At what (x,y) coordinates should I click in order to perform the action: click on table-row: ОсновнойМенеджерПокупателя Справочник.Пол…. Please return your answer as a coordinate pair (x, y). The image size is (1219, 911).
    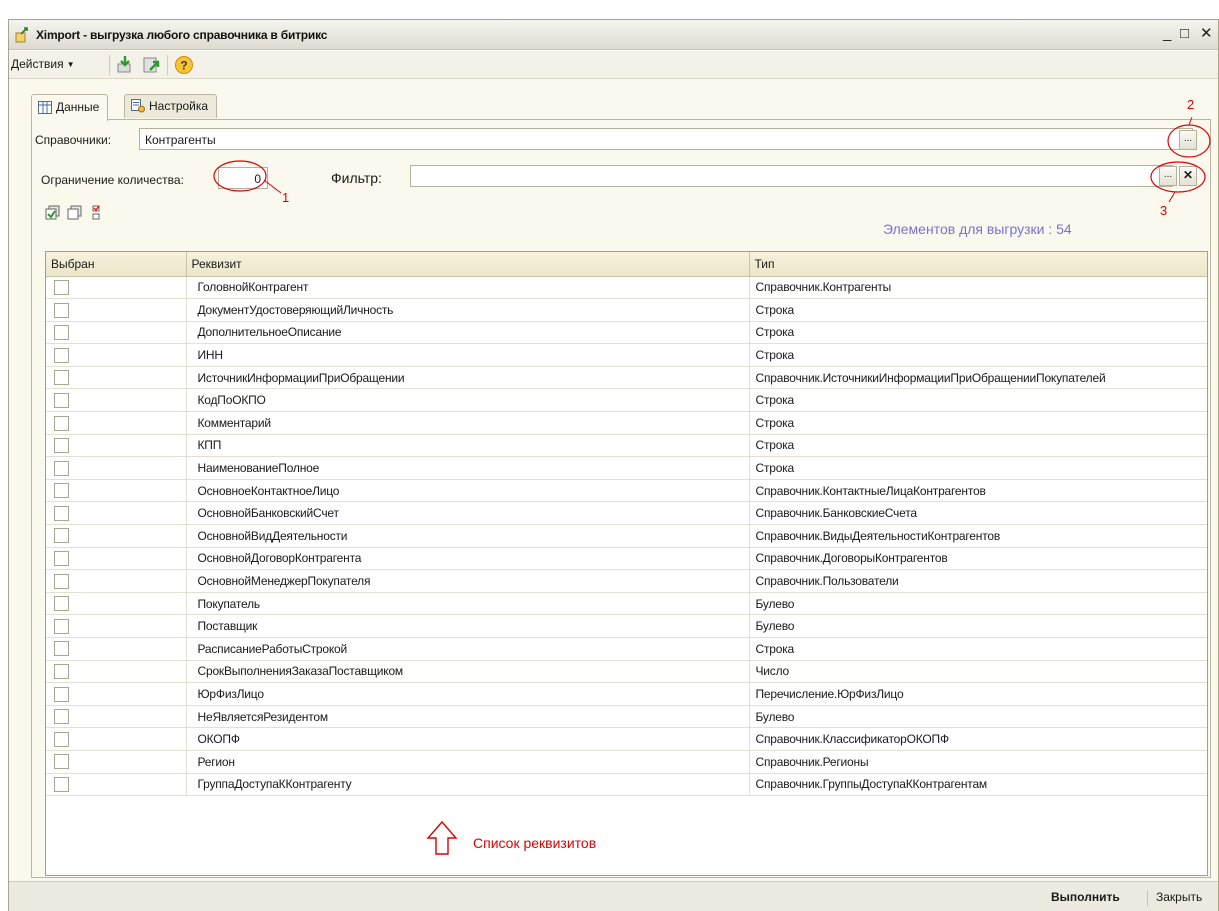
    Looking at the image, I should click on (626, 581).